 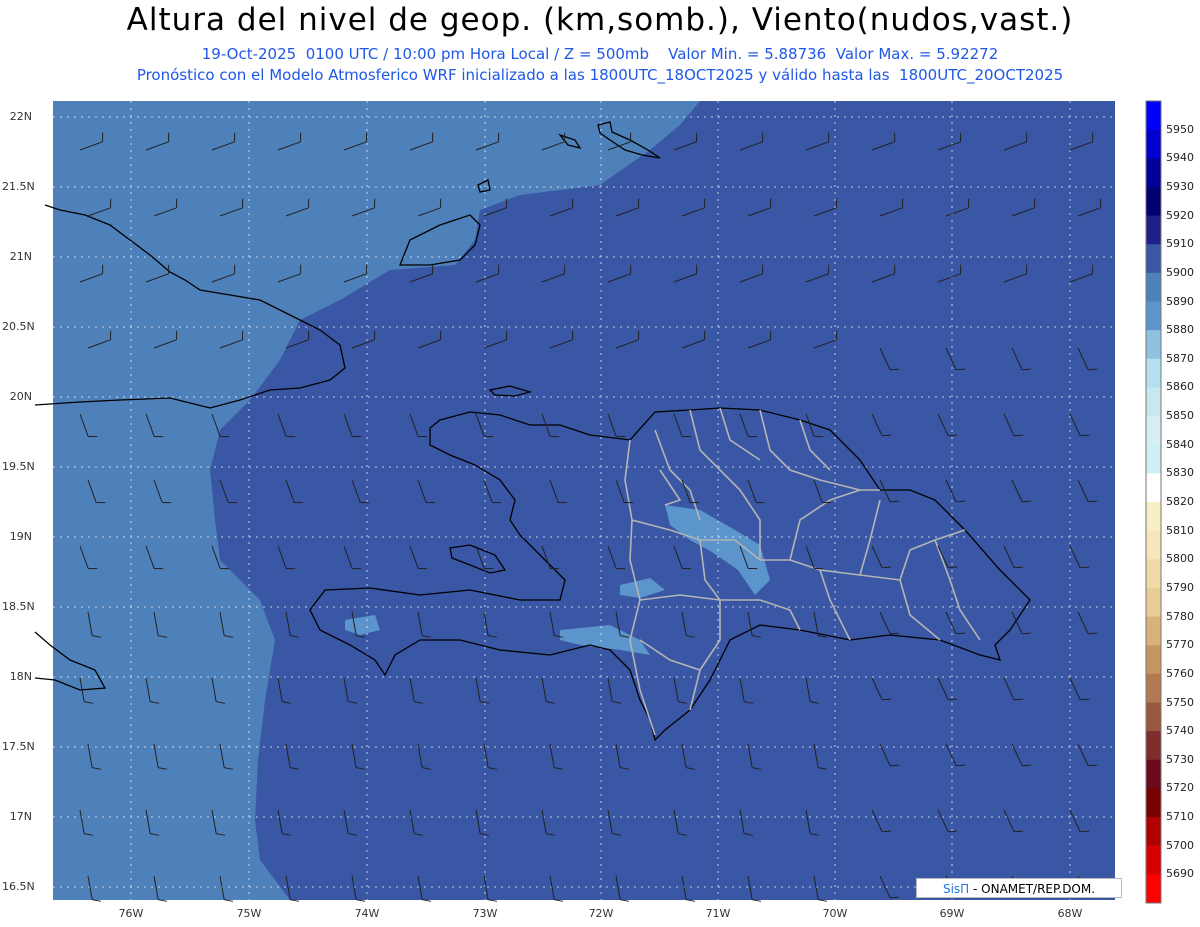 What do you see at coordinates (1180, 673) in the screenshot?
I see `colorbar-label: 5760` at bounding box center [1180, 673].